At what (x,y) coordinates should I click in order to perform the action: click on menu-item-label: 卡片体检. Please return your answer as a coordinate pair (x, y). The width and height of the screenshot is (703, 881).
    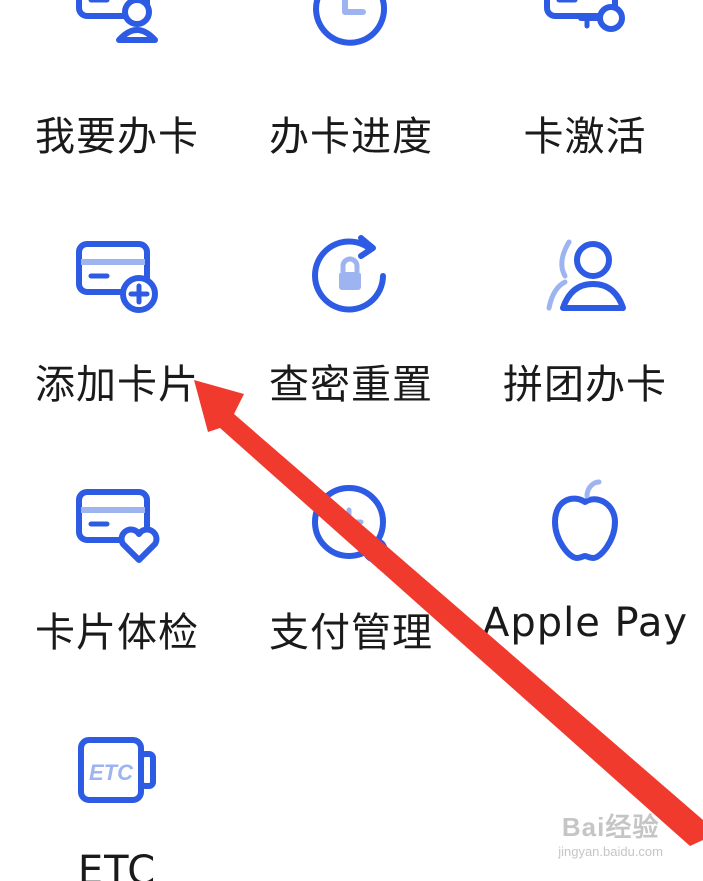
    Looking at the image, I should click on (117, 633).